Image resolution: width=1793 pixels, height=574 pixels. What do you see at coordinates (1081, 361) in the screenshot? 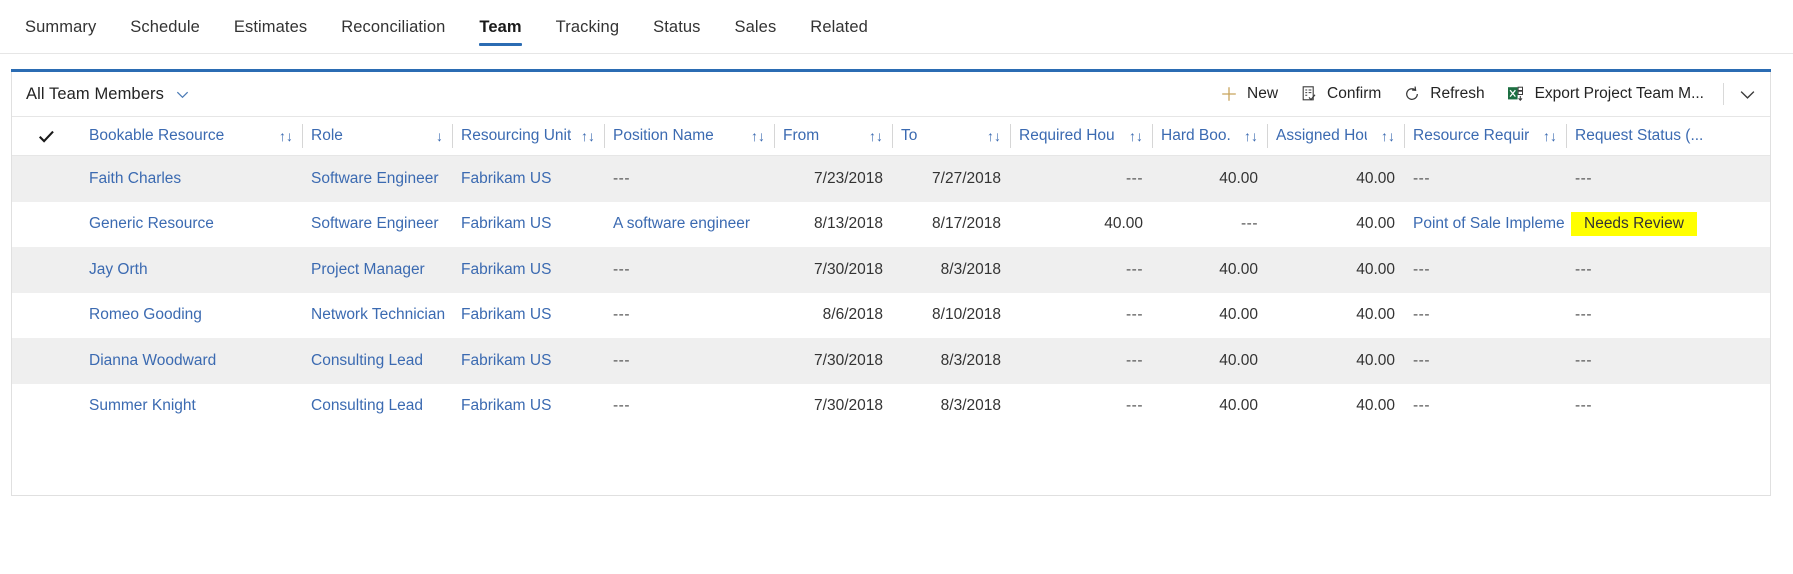
I see `cell-required-hours: ---` at bounding box center [1081, 361].